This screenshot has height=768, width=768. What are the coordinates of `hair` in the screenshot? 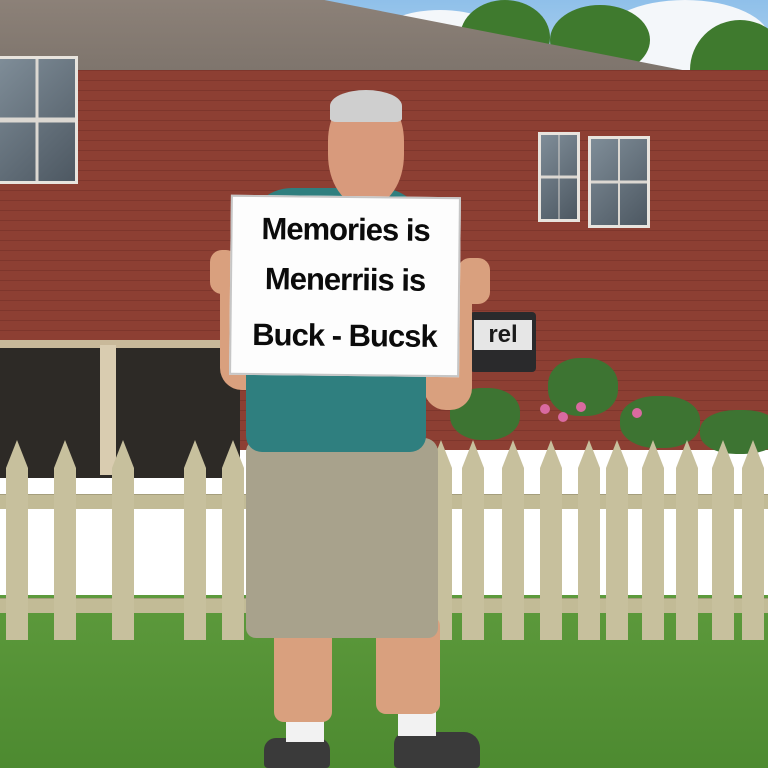 It's located at (366, 106).